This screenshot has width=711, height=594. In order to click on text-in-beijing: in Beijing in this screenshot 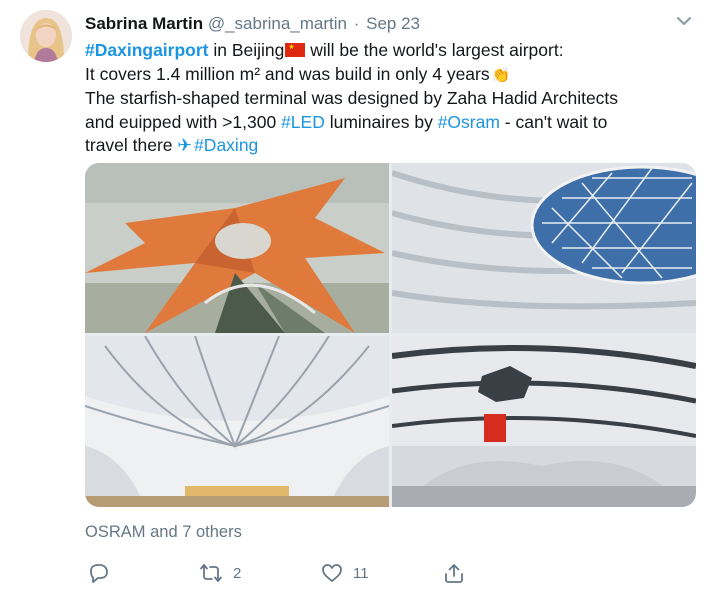, I will do `click(246, 50)`.